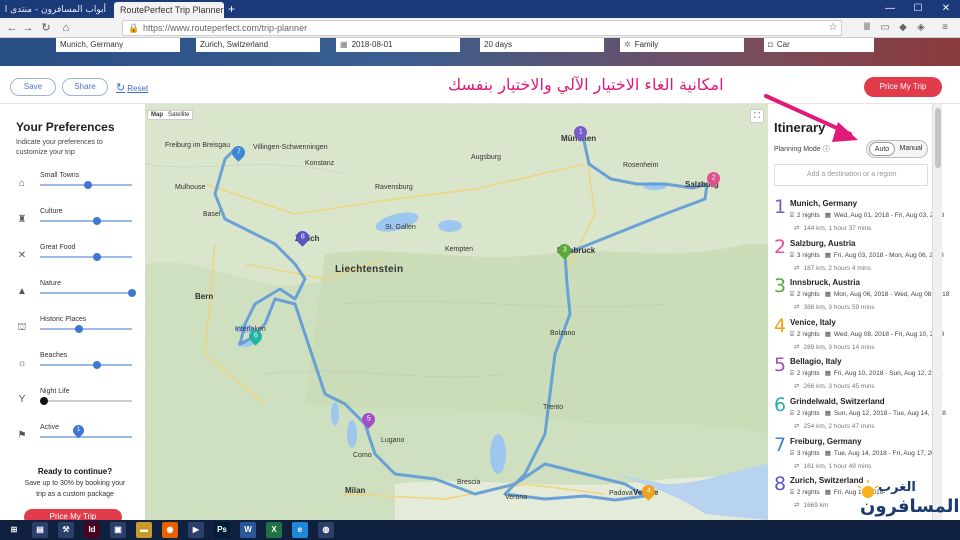 This screenshot has width=960, height=540. I want to click on shield-icon: ◈, so click(921, 28).